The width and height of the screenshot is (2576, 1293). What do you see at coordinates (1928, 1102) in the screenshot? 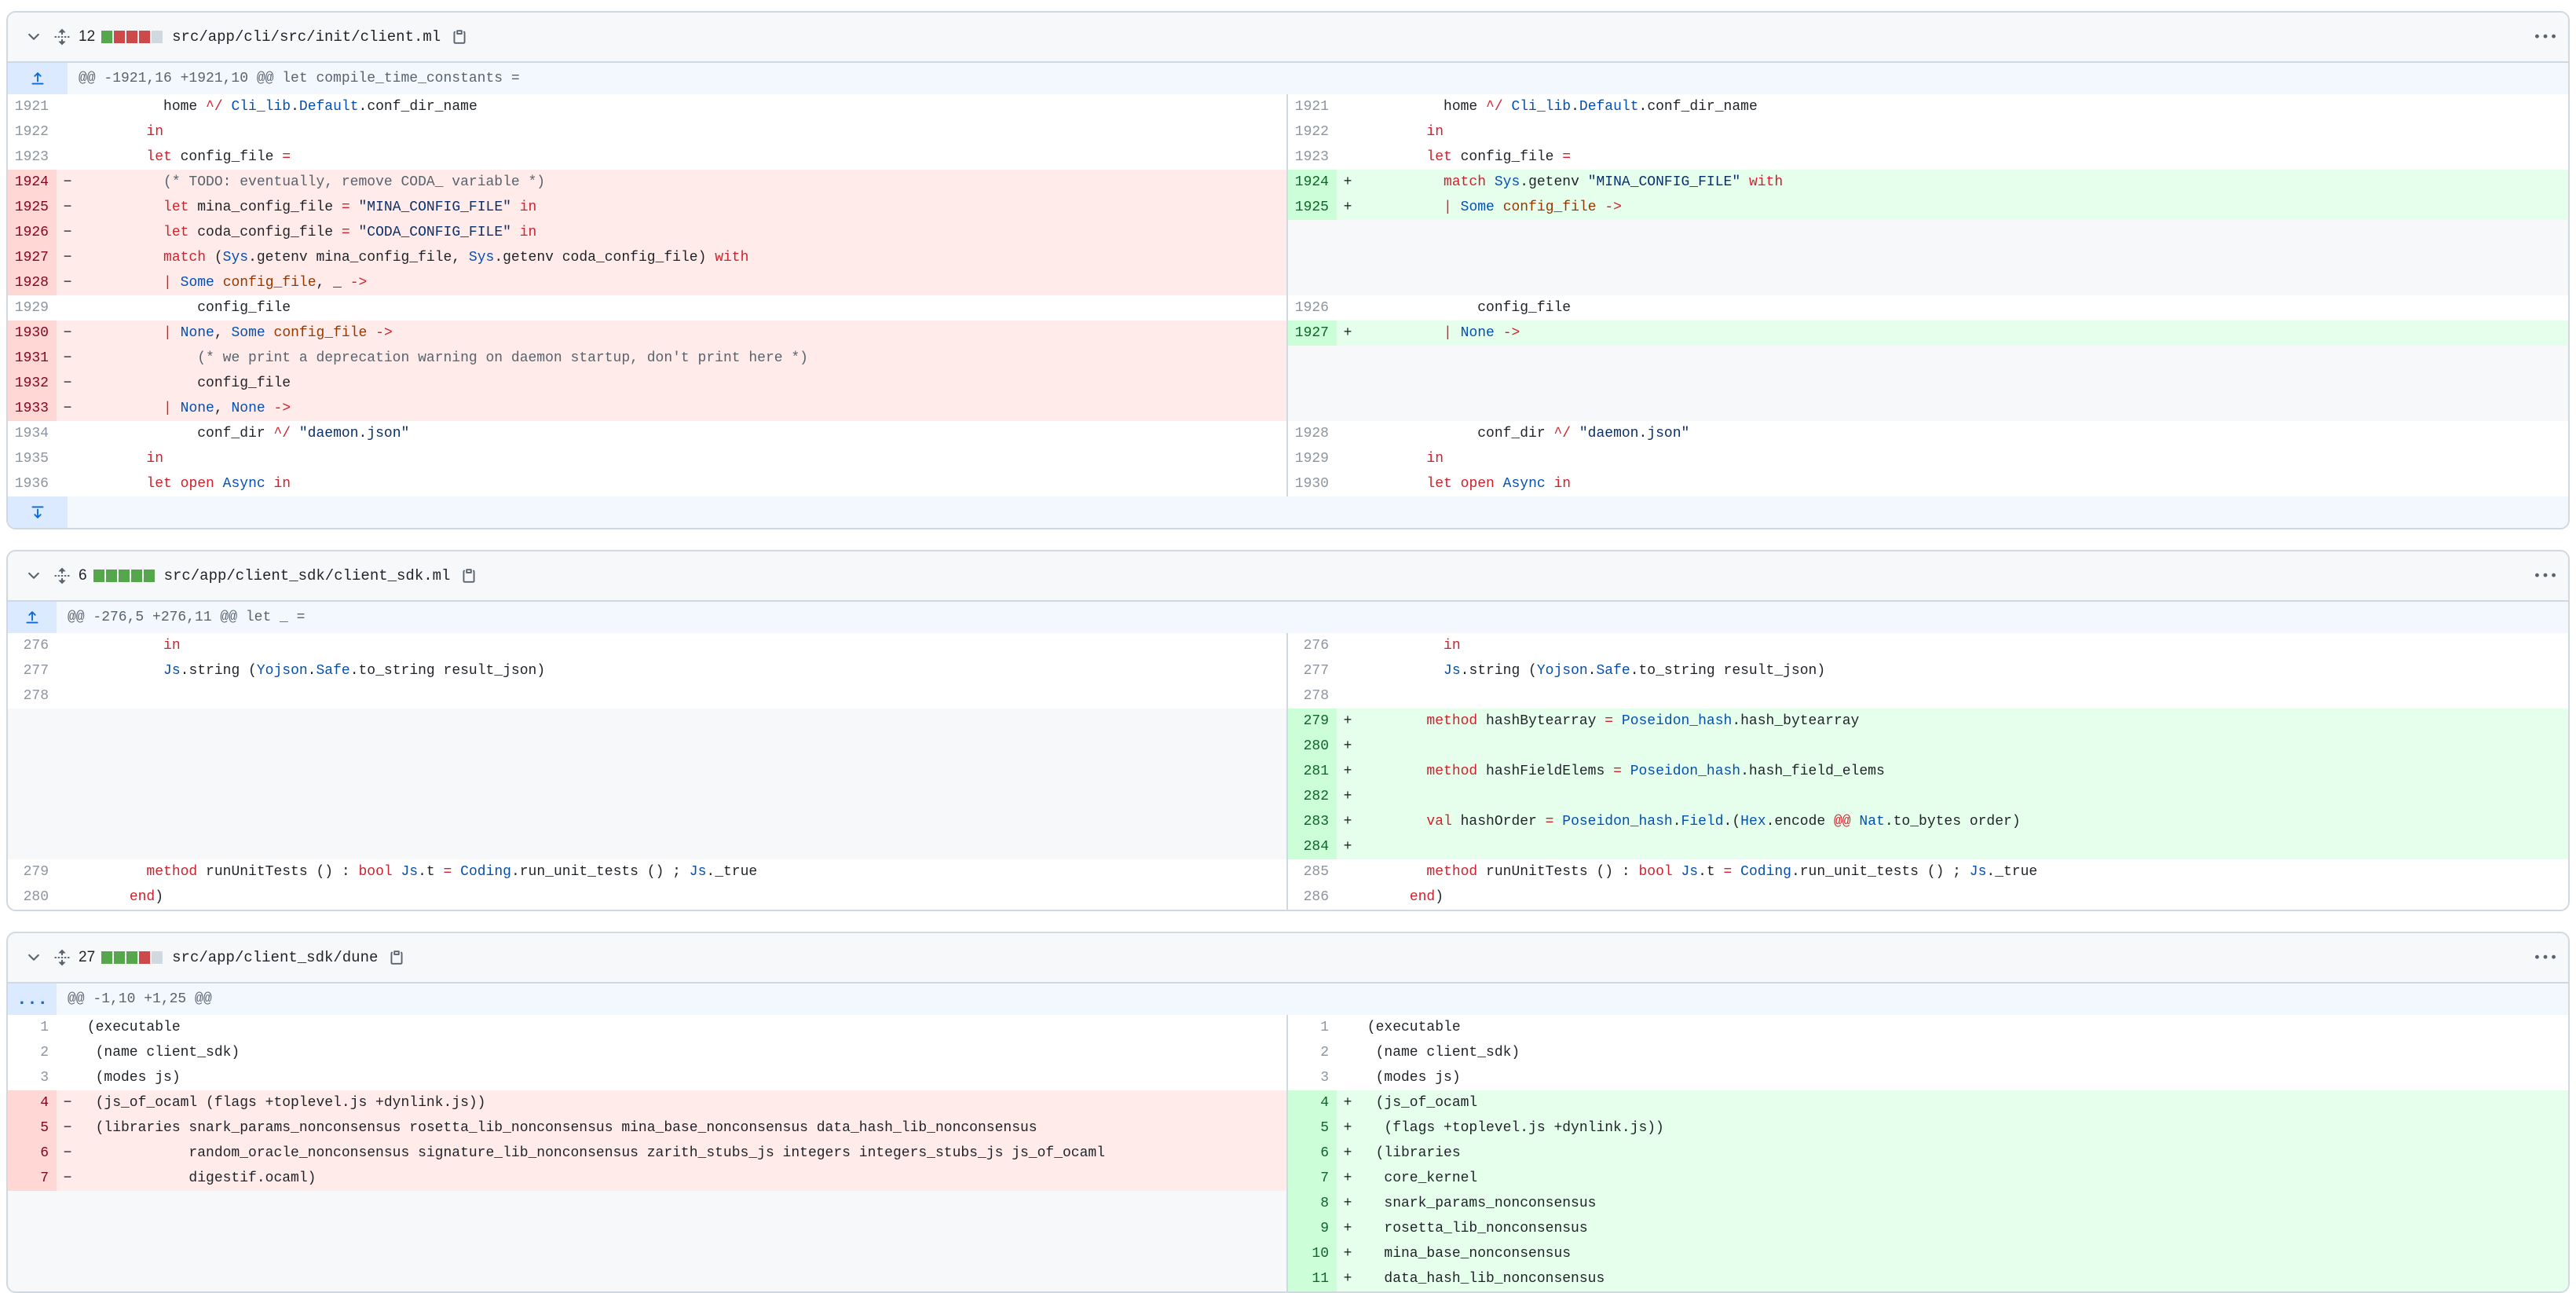
I see `right-line: 4 + (js_of_ocaml` at bounding box center [1928, 1102].